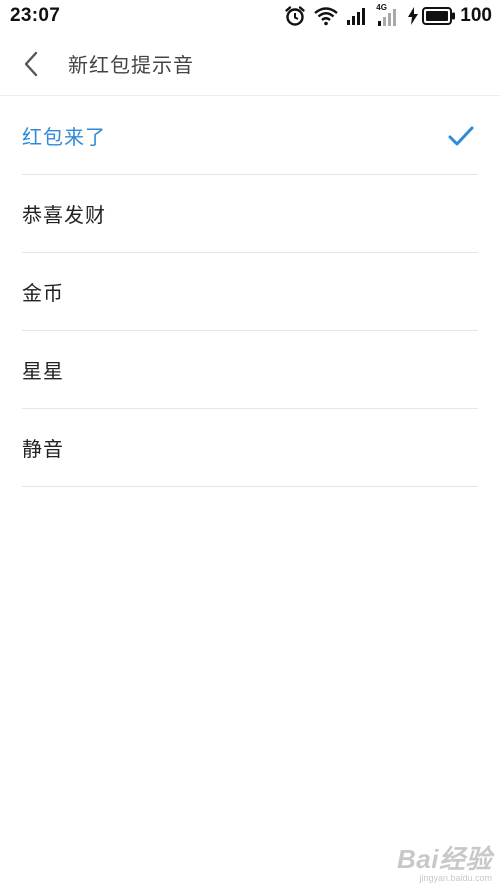 The image size is (500, 889). What do you see at coordinates (295, 16) in the screenshot?
I see `alarm-icon` at bounding box center [295, 16].